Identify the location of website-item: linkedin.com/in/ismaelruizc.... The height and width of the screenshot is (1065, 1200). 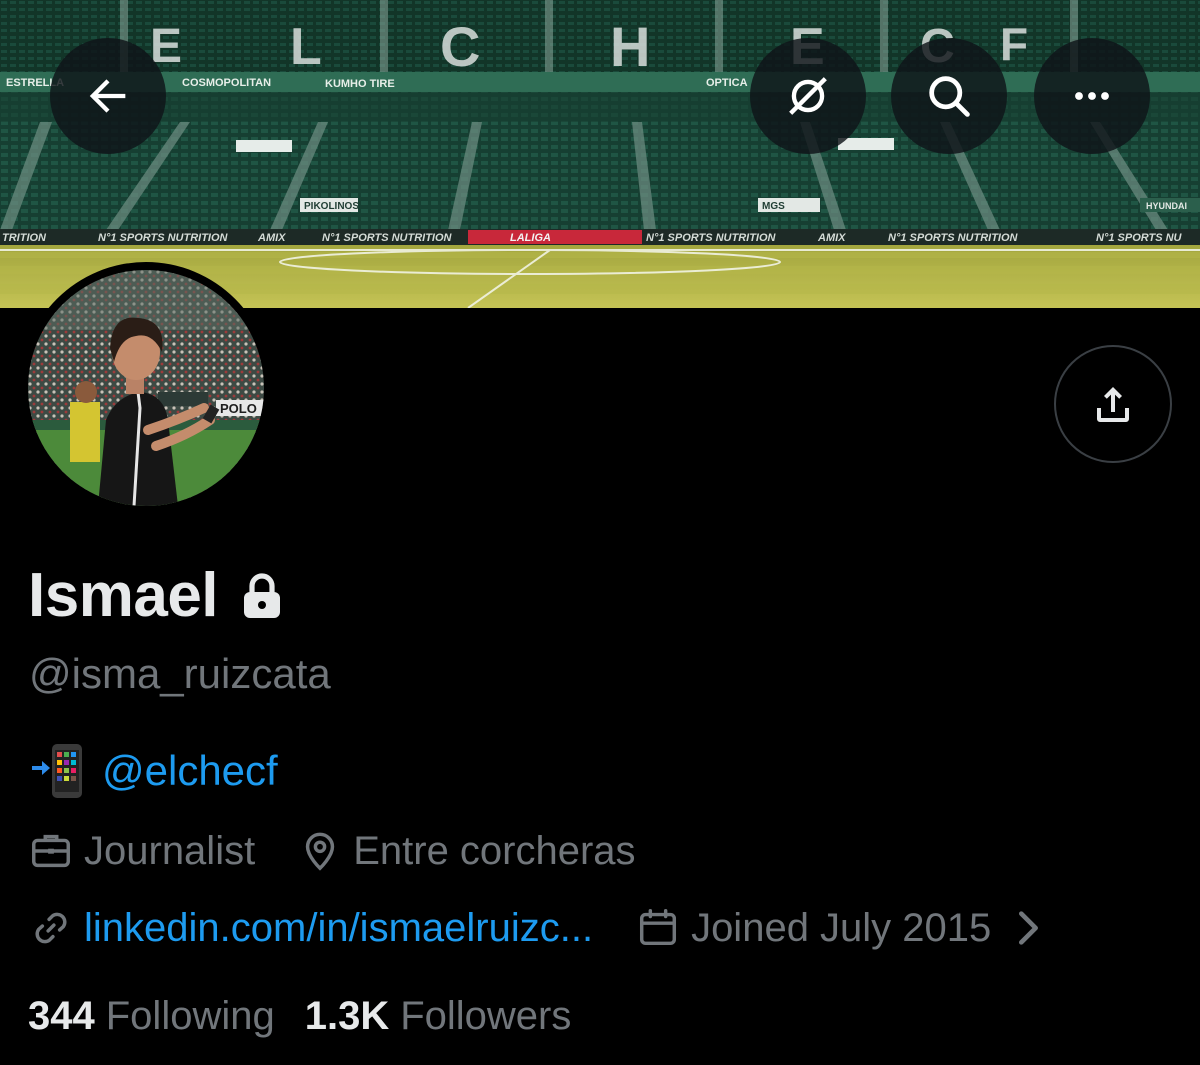
(310, 928).